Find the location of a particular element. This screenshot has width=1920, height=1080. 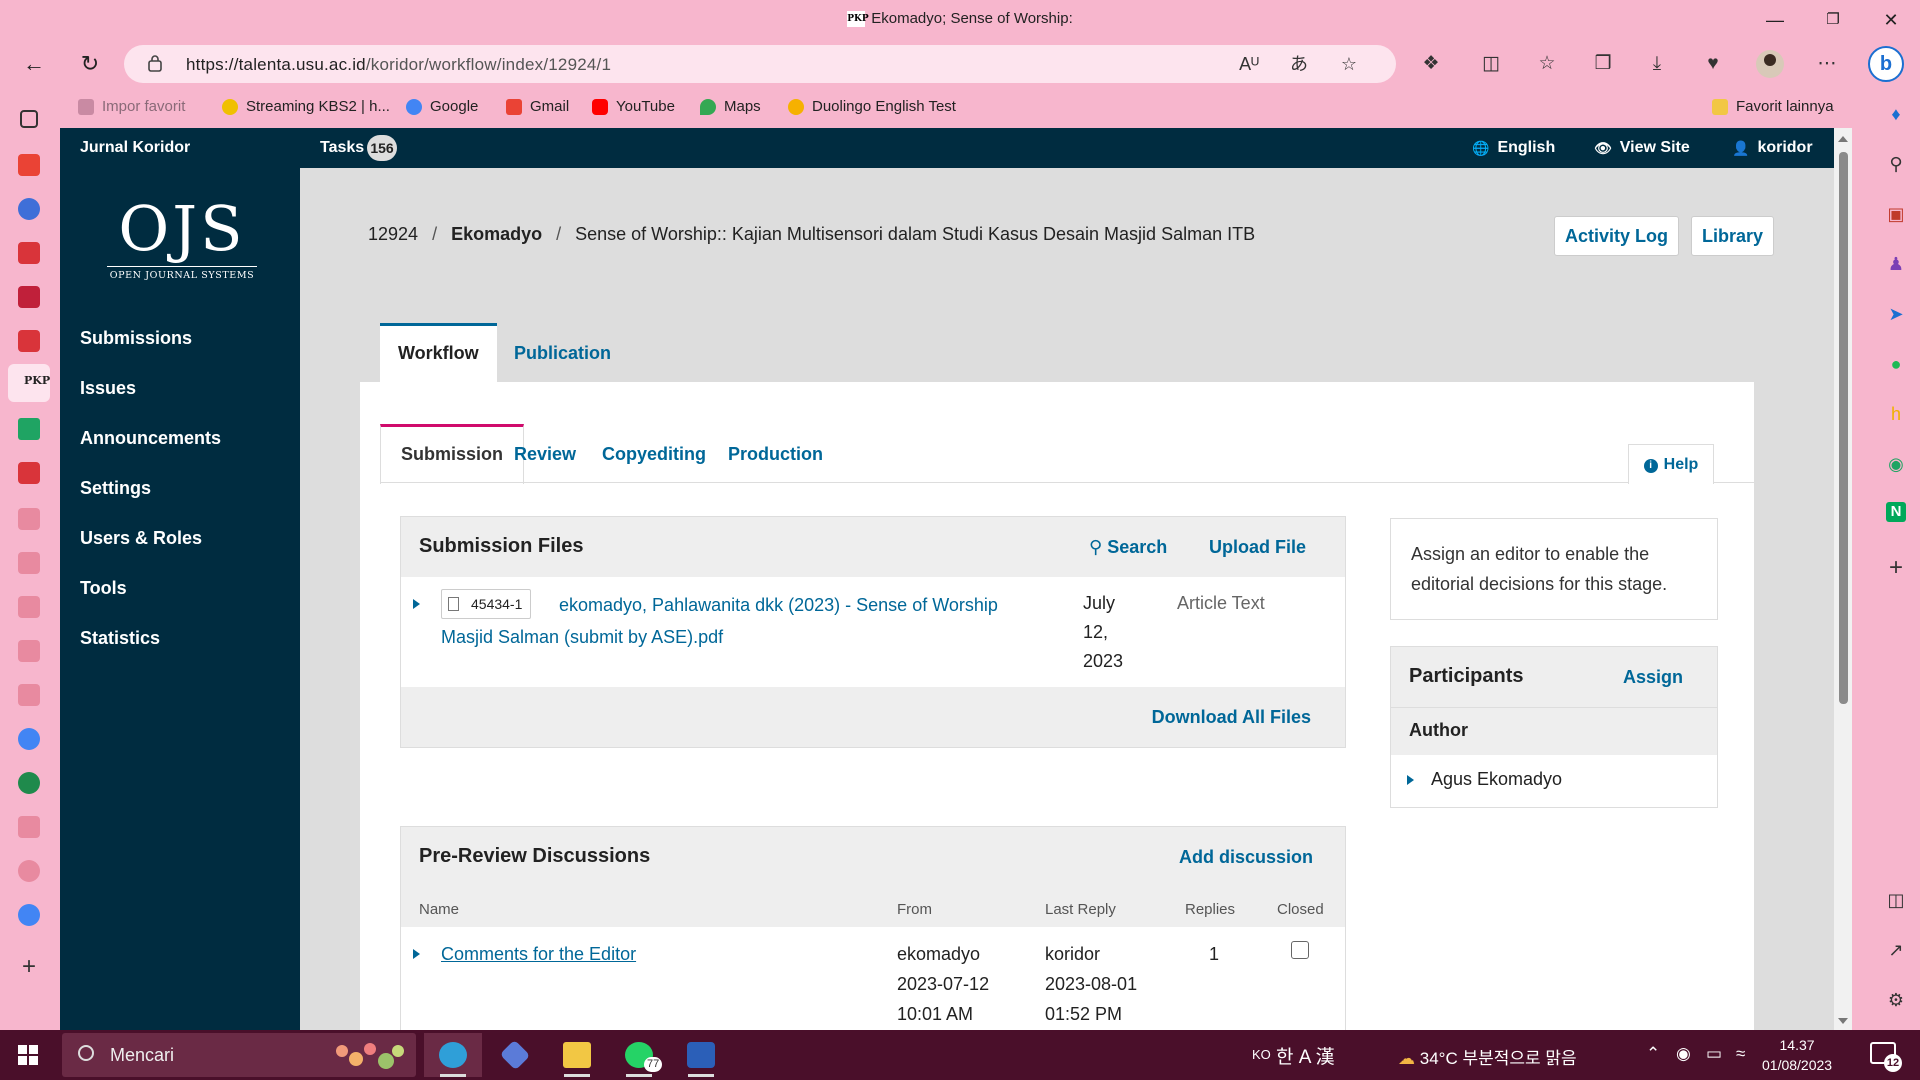

favorites-icon: ☆ is located at coordinates (1547, 64).